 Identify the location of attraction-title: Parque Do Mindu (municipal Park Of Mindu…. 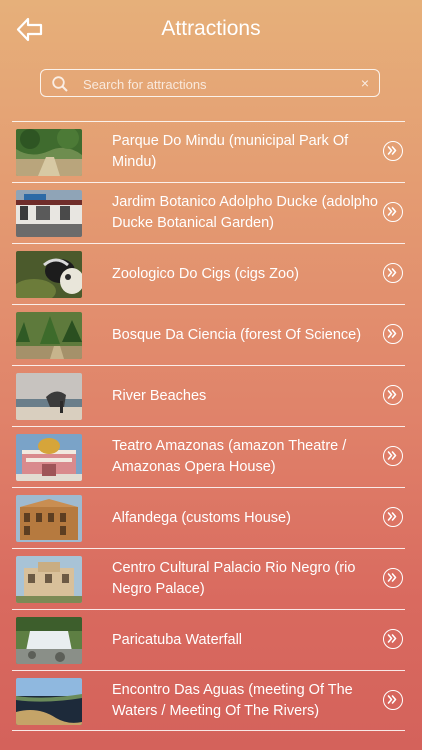
(230, 151).